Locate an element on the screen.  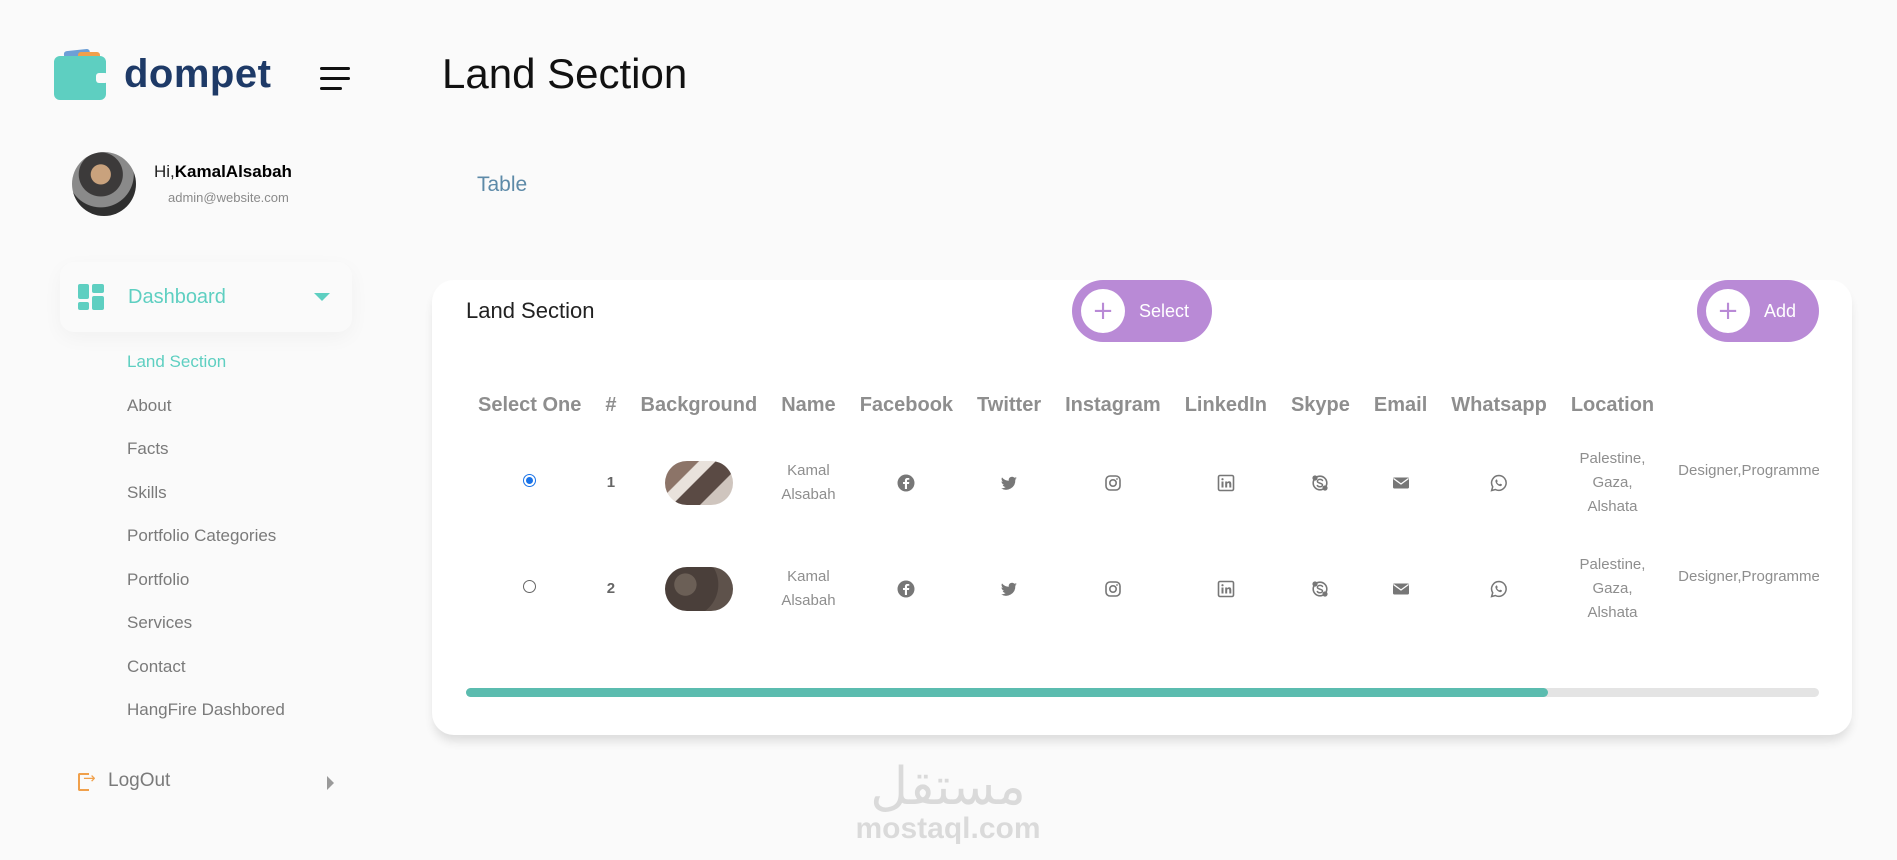
dashboard-icon is located at coordinates (91, 297).